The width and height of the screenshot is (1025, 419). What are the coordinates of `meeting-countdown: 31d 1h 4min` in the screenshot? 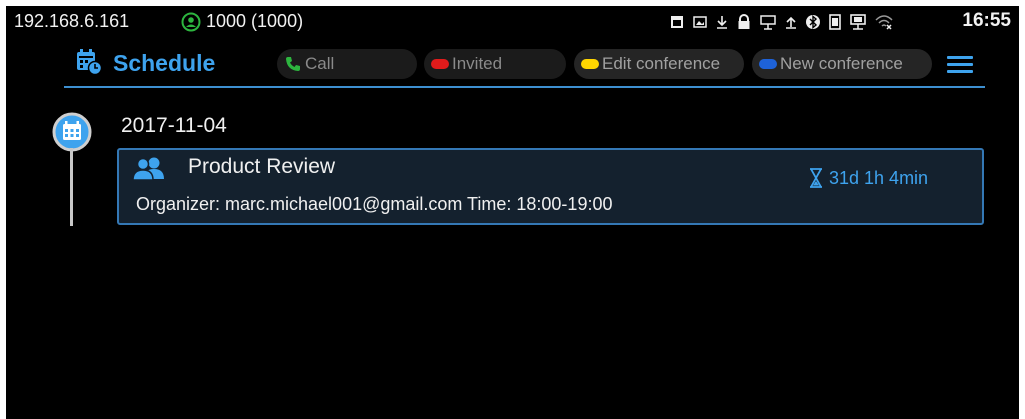 It's located at (879, 178).